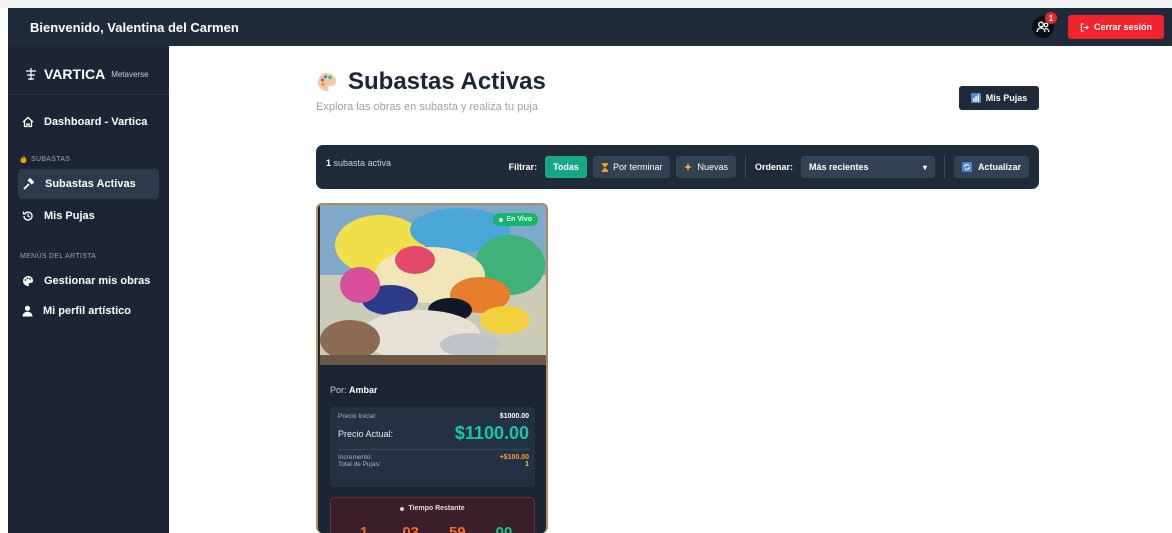 Image resolution: width=1172 pixels, height=533 pixels. Describe the element at coordinates (433, 449) in the screenshot. I see `price-divider` at that location.